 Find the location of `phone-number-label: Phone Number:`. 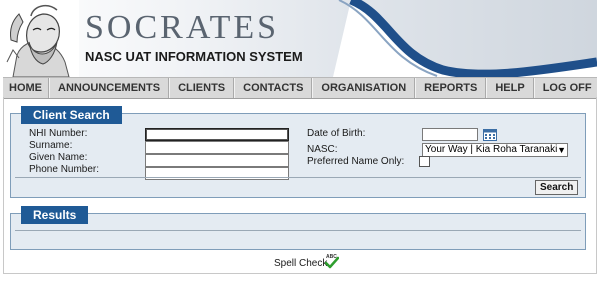

phone-number-label: Phone Number: is located at coordinates (64, 169).